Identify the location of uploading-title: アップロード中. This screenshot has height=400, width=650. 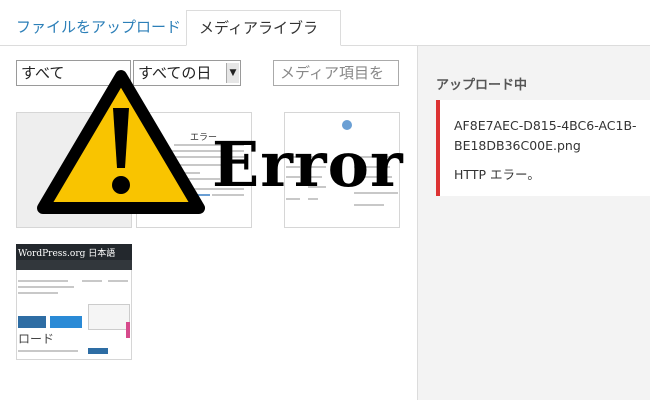
(482, 85).